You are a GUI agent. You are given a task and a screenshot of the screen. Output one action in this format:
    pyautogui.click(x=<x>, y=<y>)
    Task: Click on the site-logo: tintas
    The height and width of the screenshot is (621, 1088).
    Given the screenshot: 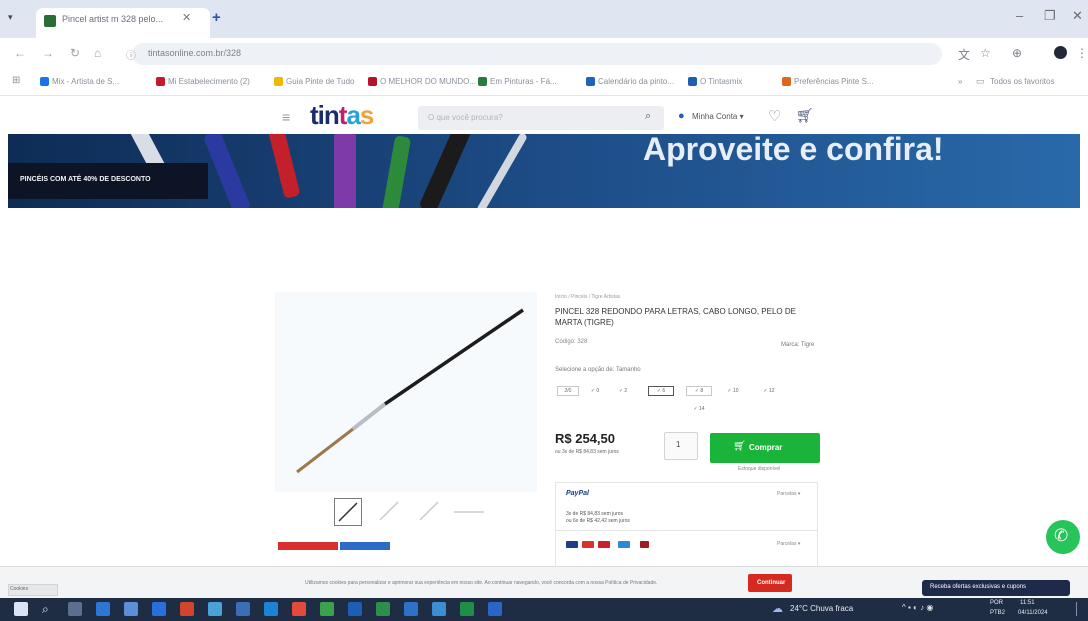 What is the action you would take?
    pyautogui.click(x=342, y=115)
    